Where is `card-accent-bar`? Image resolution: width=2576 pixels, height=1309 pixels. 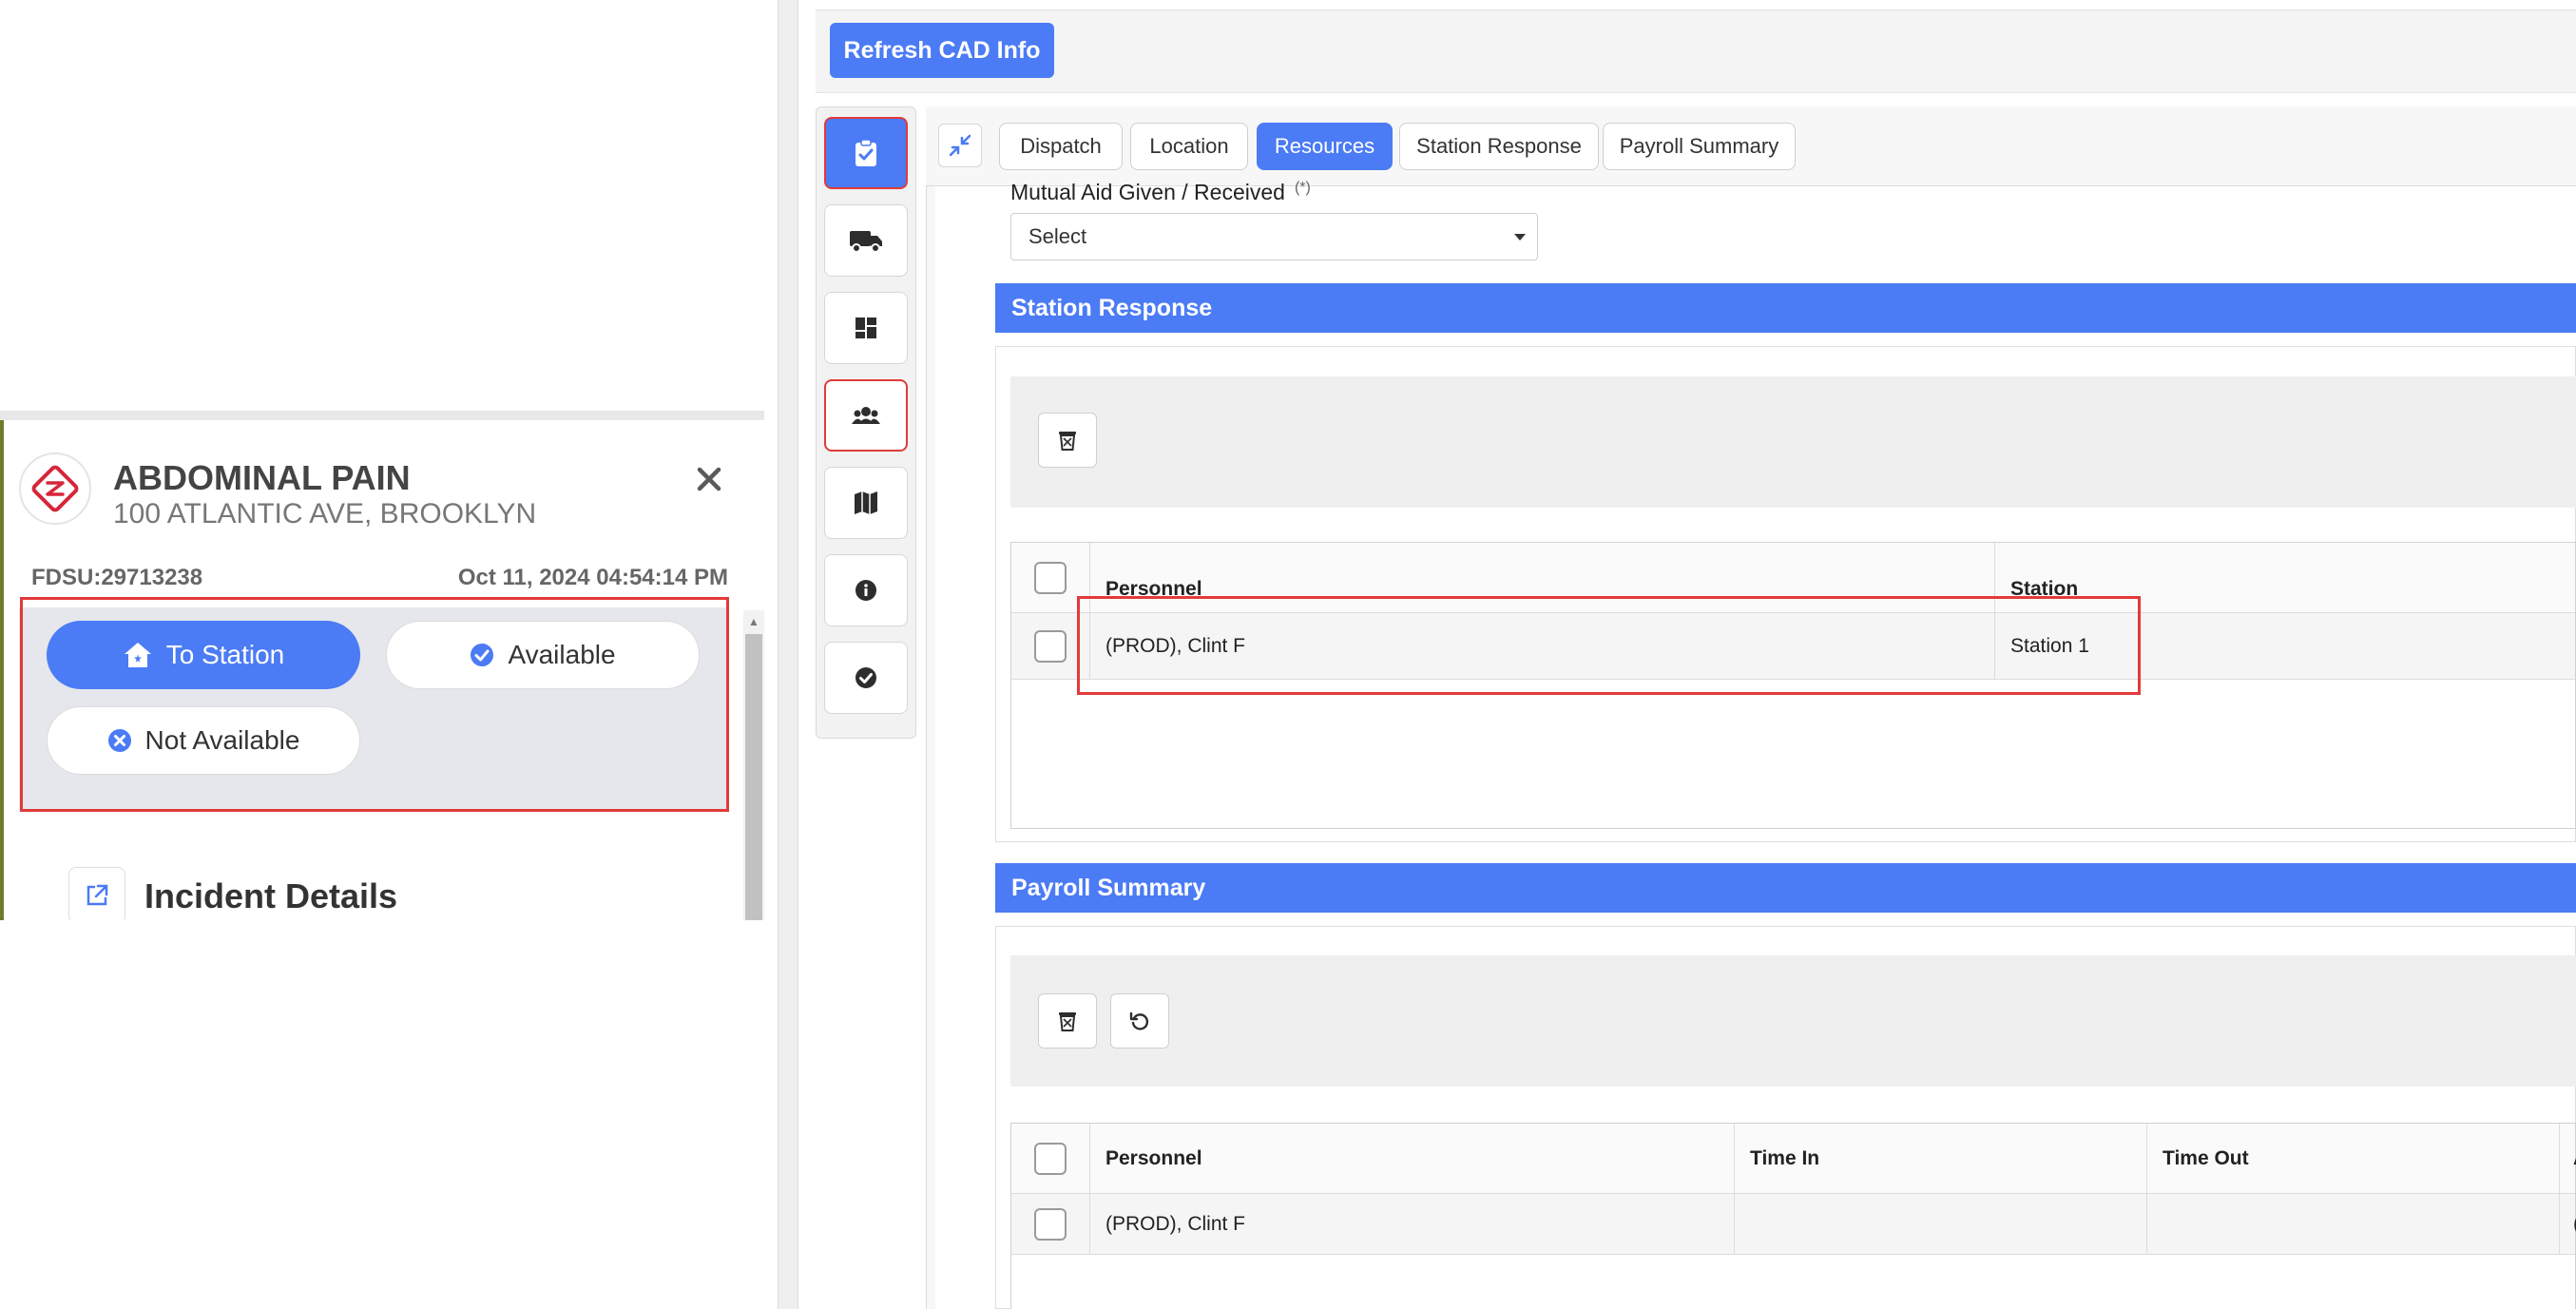
card-accent-bar is located at coordinates (2, 670).